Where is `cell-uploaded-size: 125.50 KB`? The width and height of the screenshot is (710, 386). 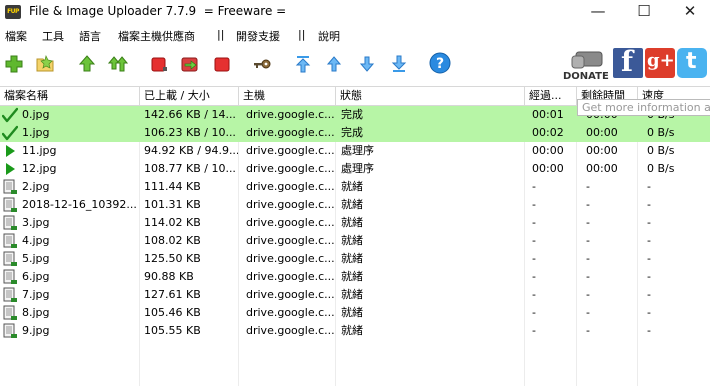 cell-uploaded-size: 125.50 KB is located at coordinates (172, 258).